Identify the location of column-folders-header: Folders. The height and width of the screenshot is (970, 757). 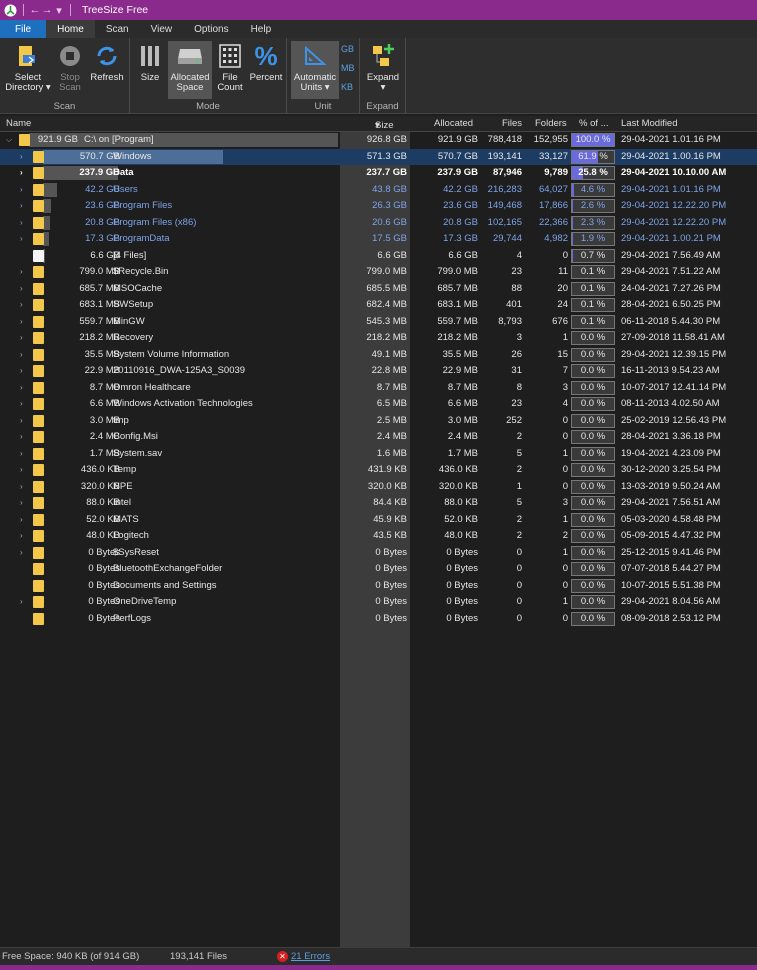
(551, 123).